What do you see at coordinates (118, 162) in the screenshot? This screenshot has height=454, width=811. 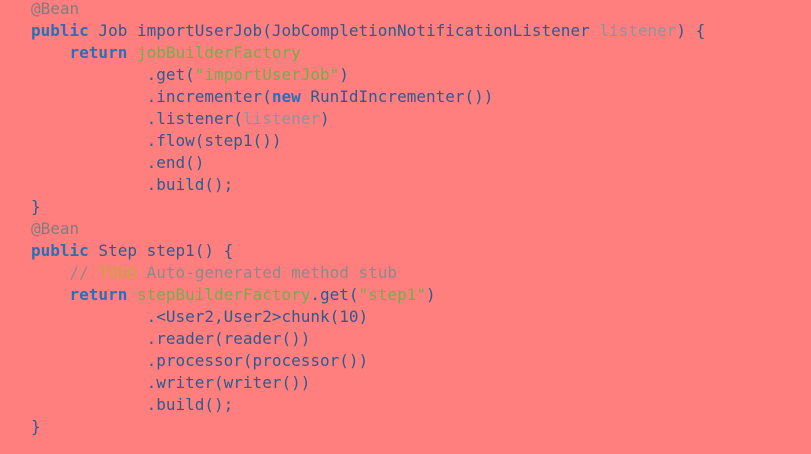 I see `code-token: .end()` at bounding box center [118, 162].